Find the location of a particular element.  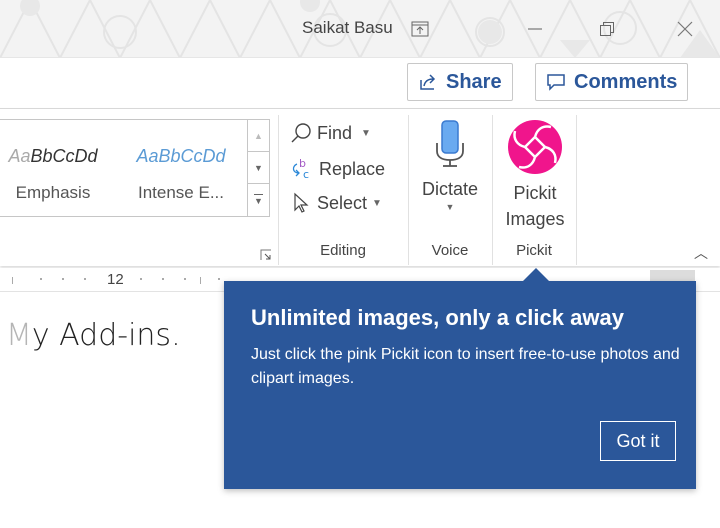

dictate-button: Dictate ▼ is located at coordinates (450, 165).